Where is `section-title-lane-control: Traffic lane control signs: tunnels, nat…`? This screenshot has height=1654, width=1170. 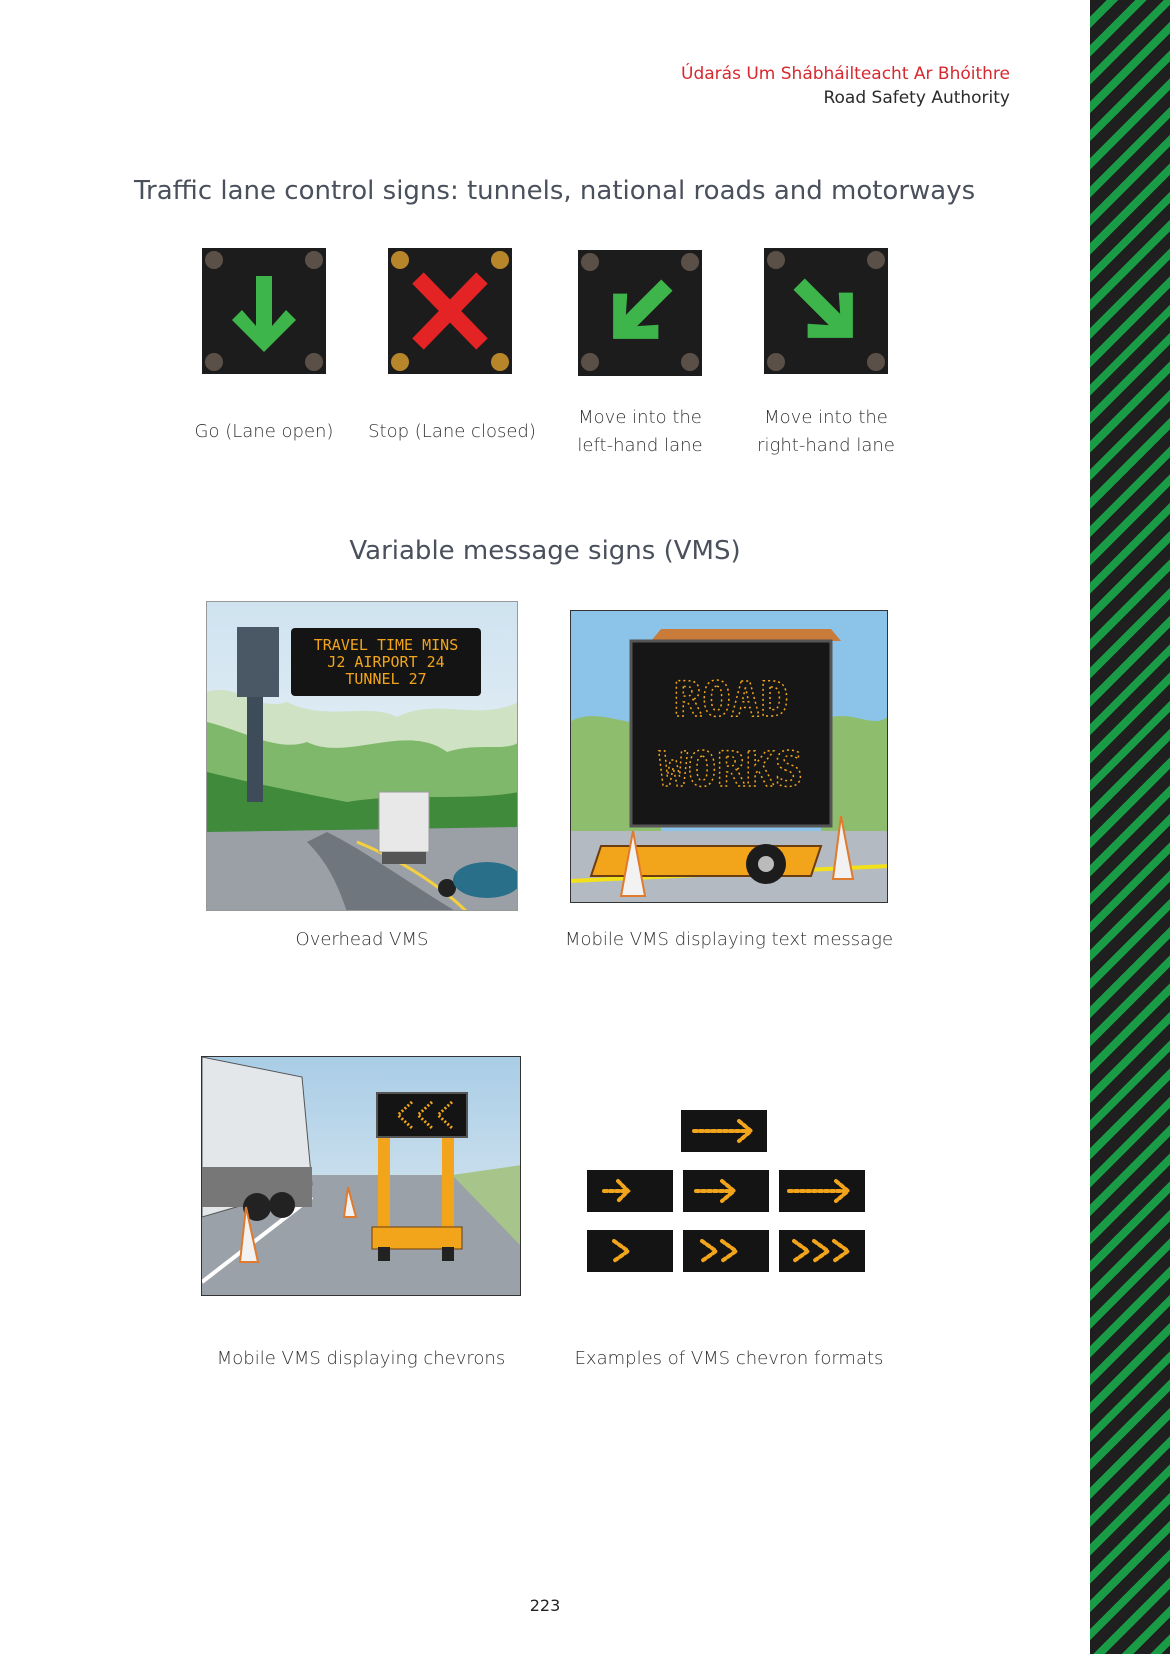
section-title-lane-control: Traffic lane control signs: tunnels, nat… is located at coordinates (555, 191).